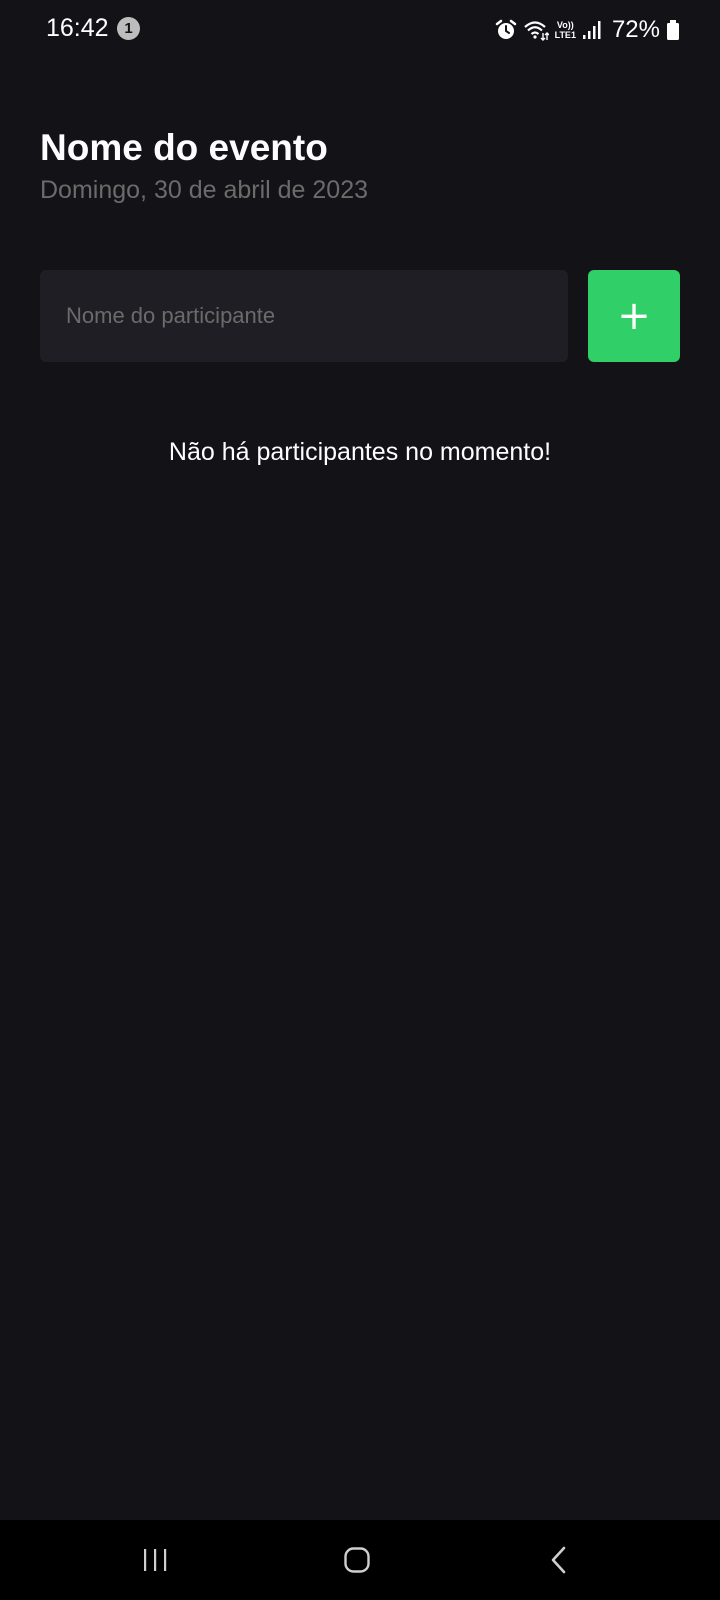 The width and height of the screenshot is (720, 1600). I want to click on recent-apps-icon, so click(155, 1560).